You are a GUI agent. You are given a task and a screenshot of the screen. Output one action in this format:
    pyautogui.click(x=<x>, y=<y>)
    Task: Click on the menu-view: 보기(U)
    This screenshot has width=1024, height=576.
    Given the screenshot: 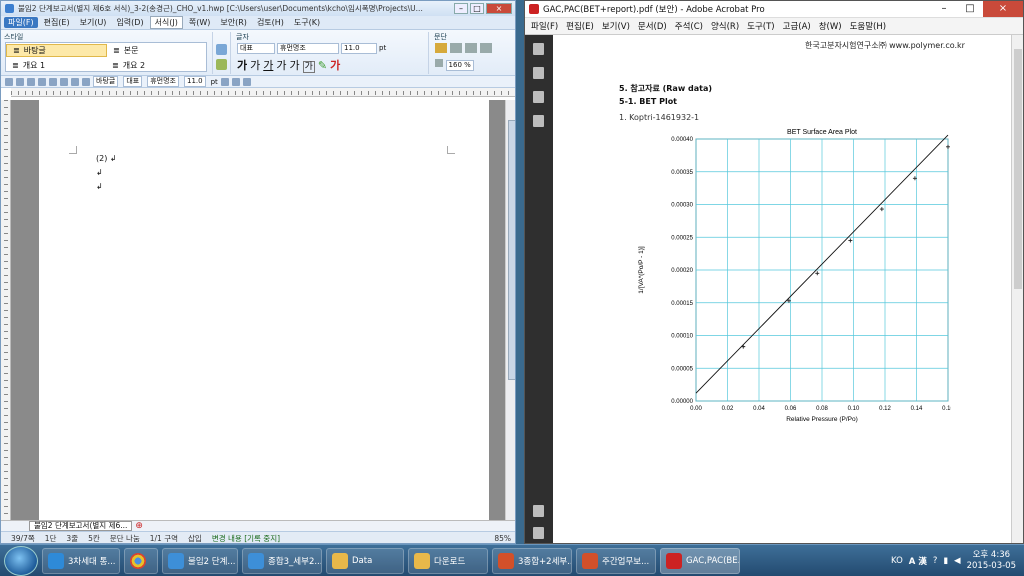 What is the action you would take?
    pyautogui.click(x=93, y=22)
    